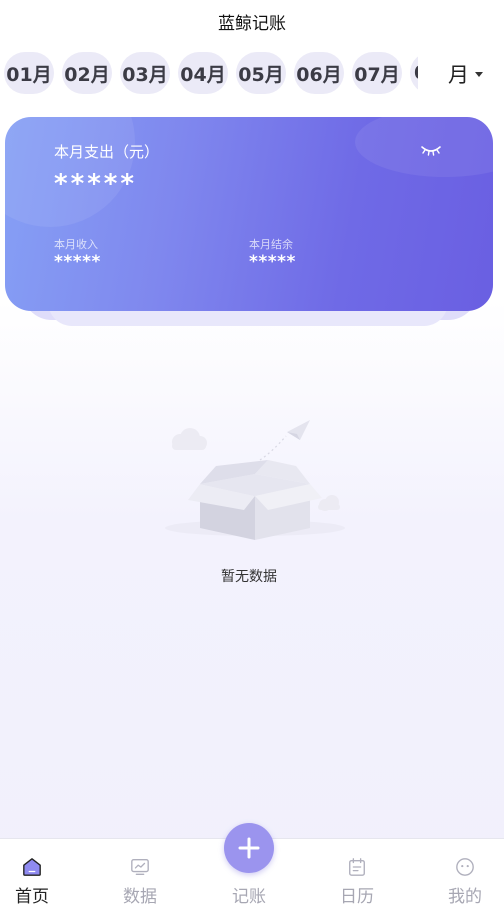  What do you see at coordinates (255, 480) in the screenshot?
I see `empty-box-illustration` at bounding box center [255, 480].